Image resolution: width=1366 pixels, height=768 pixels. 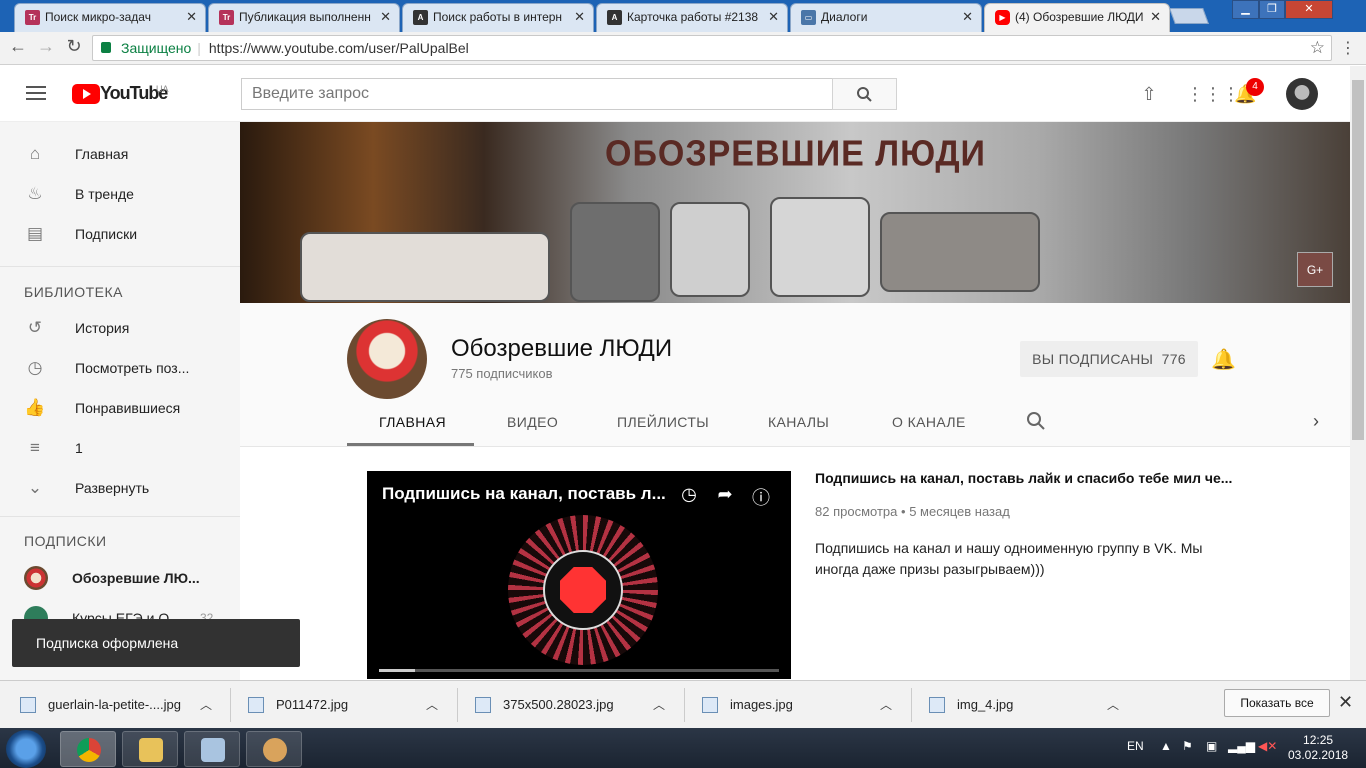 I want to click on browser-tab: Tr Публикация выполненн ✕, so click(x=304, y=17).